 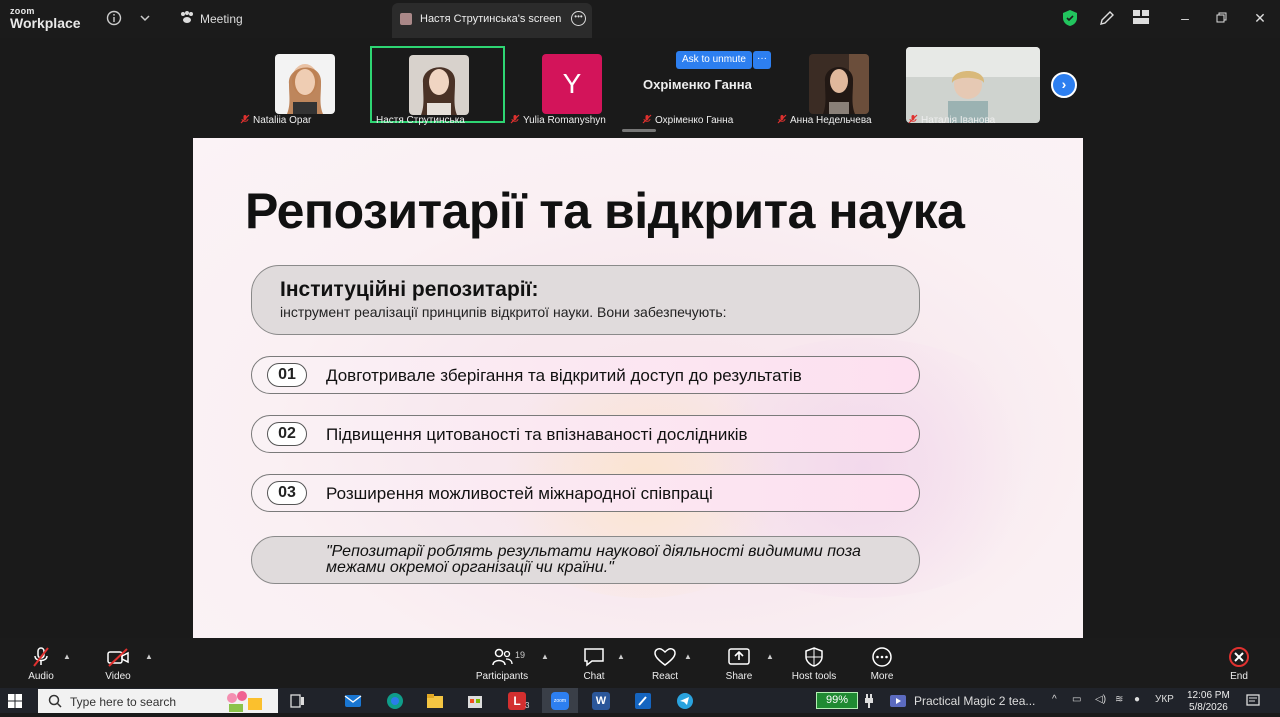 I want to click on mail-app-icon, so click(x=353, y=701).